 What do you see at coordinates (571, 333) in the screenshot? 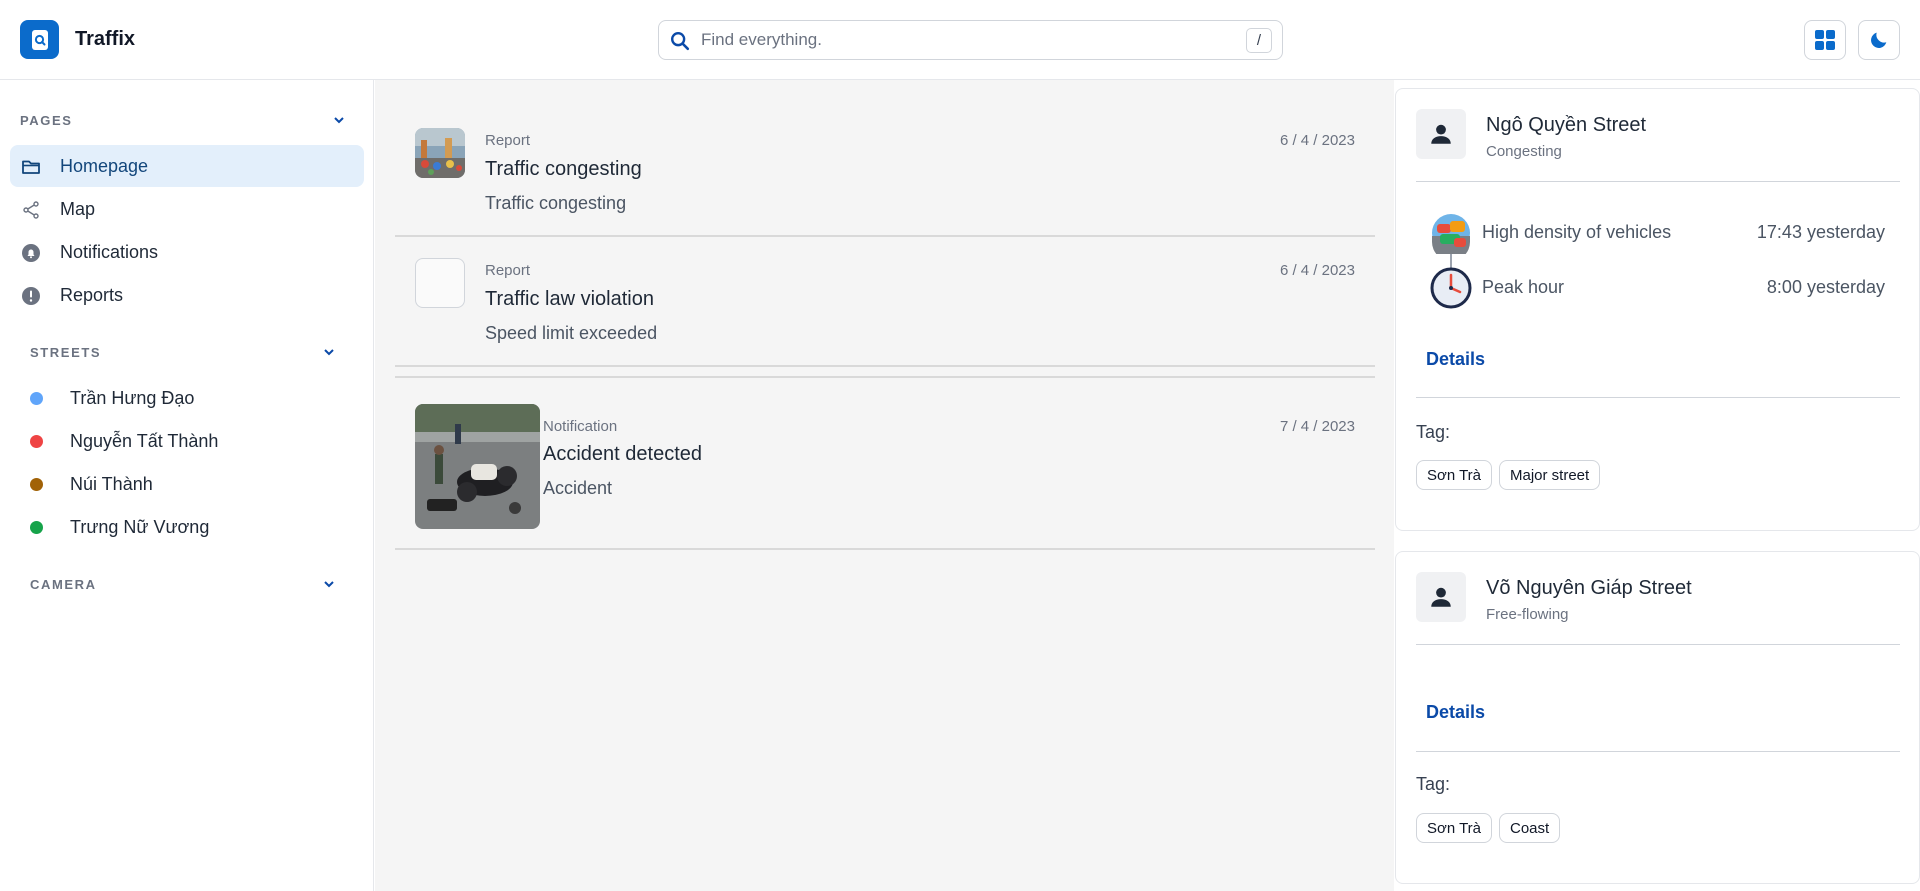
I see `item-description: Speed limit exceeded` at bounding box center [571, 333].